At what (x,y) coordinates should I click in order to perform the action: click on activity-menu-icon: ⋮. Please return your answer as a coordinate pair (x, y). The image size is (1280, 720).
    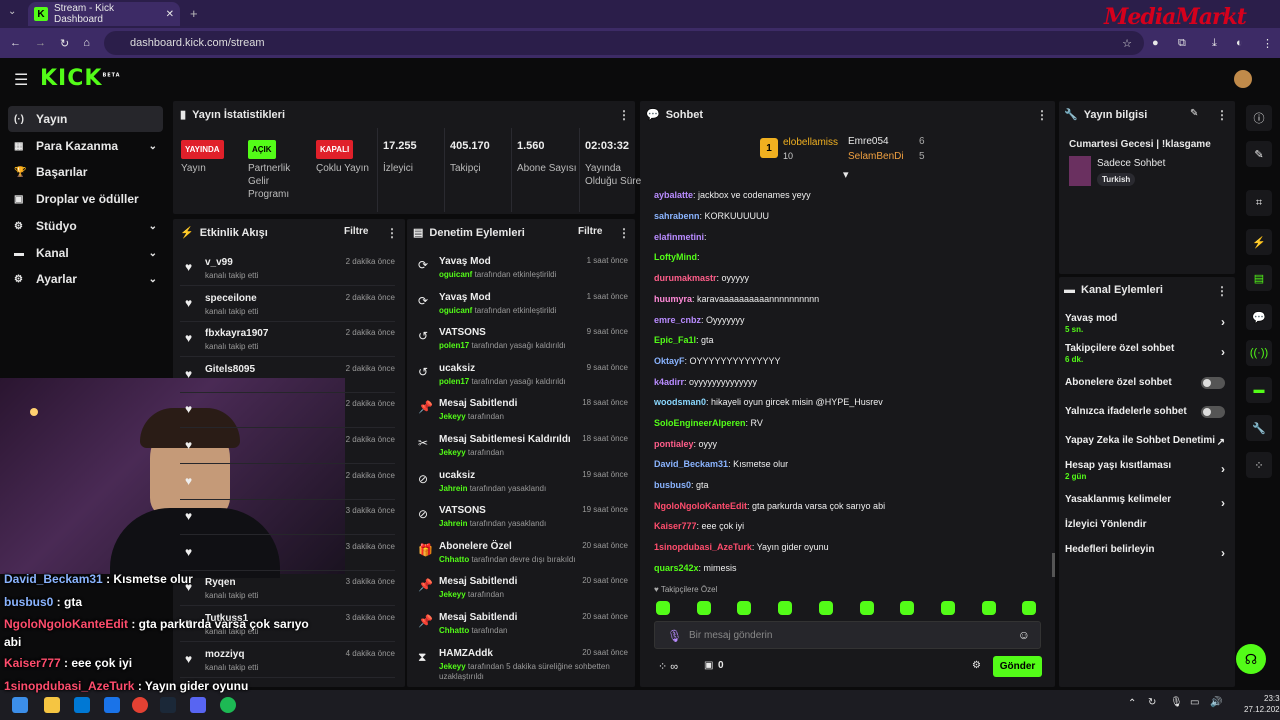
    Looking at the image, I should click on (392, 233).